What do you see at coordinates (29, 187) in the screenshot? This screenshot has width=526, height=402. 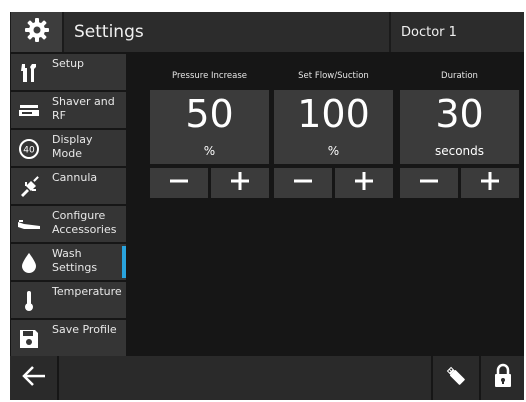 I see `cannula-icon` at bounding box center [29, 187].